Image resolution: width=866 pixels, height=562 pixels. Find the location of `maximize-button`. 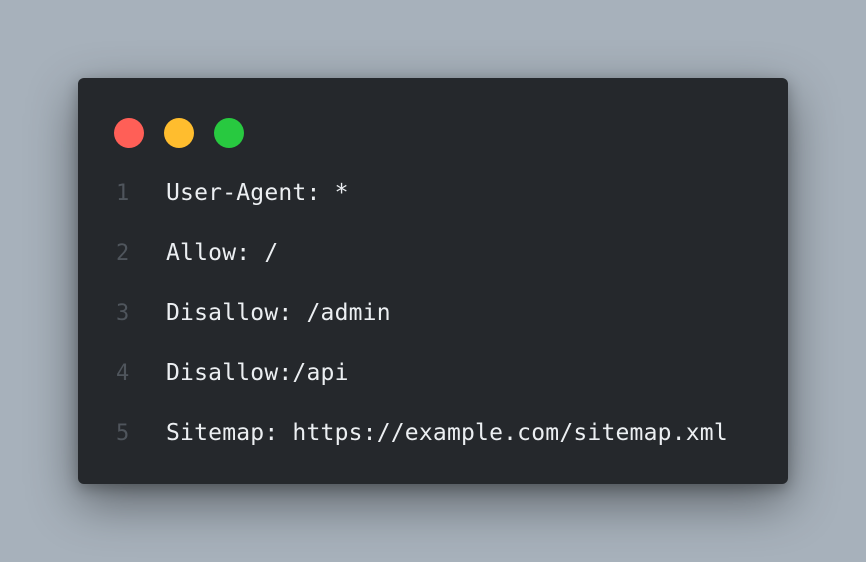

maximize-button is located at coordinates (229, 133).